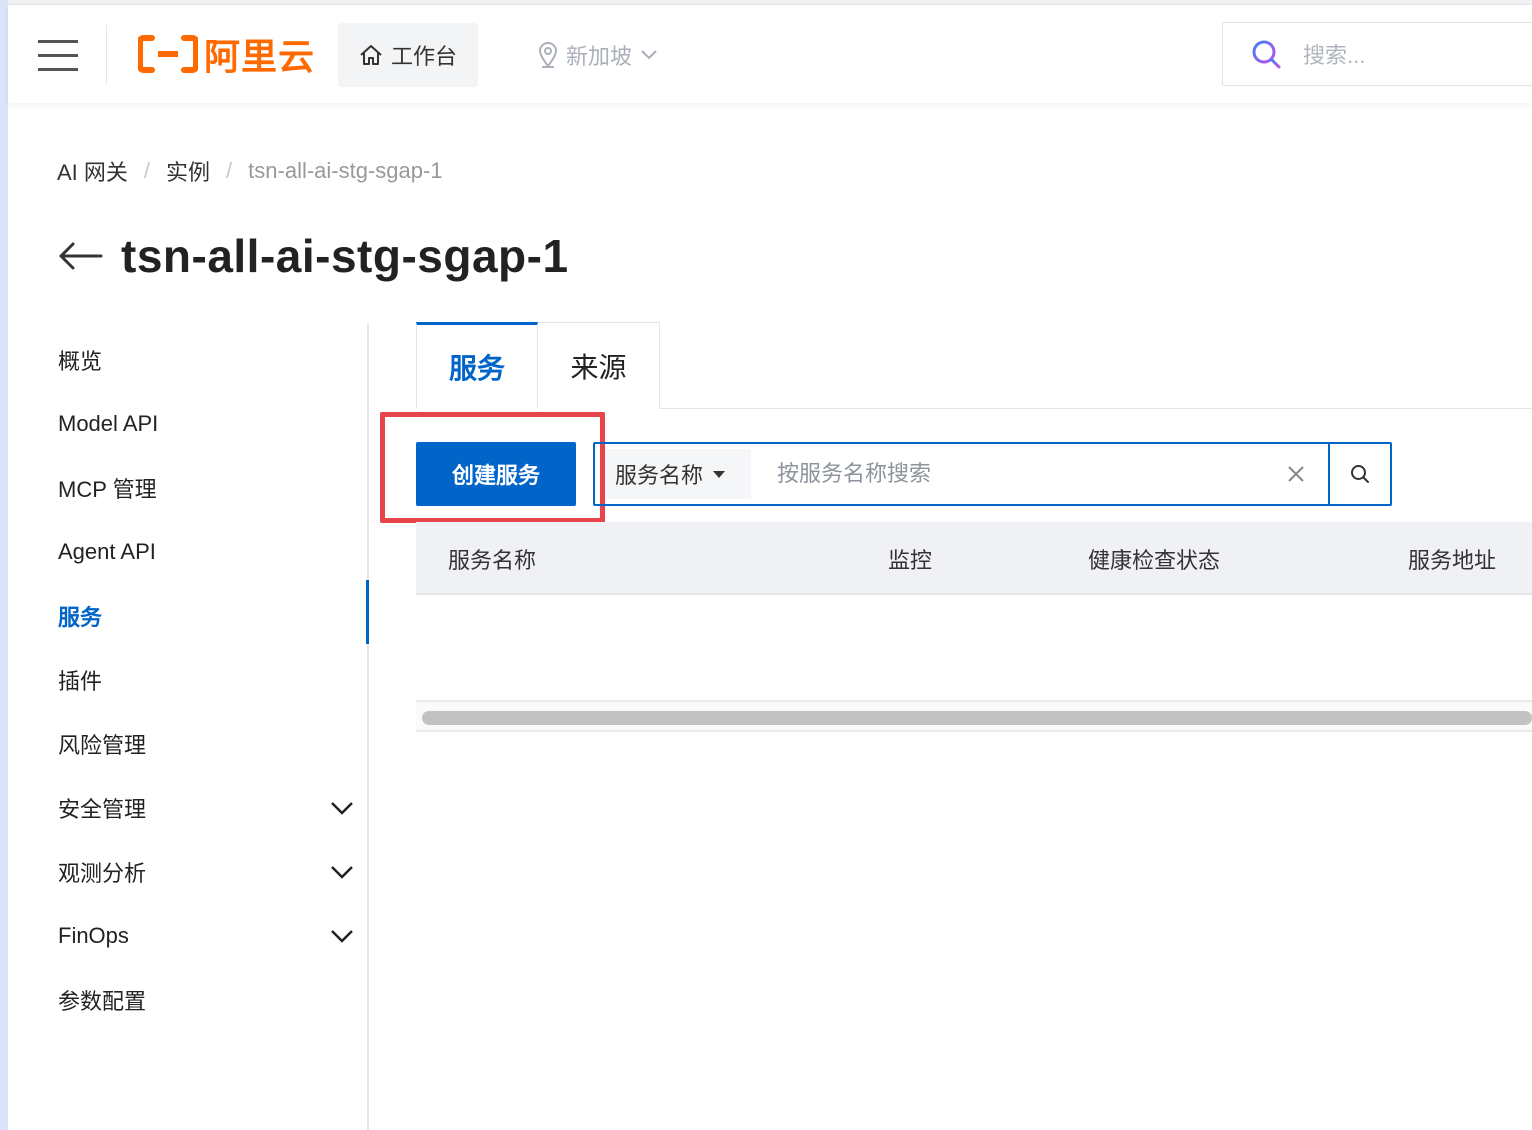  What do you see at coordinates (206, 552) in the screenshot?
I see `sidebar-item-agent-api: Agent API` at bounding box center [206, 552].